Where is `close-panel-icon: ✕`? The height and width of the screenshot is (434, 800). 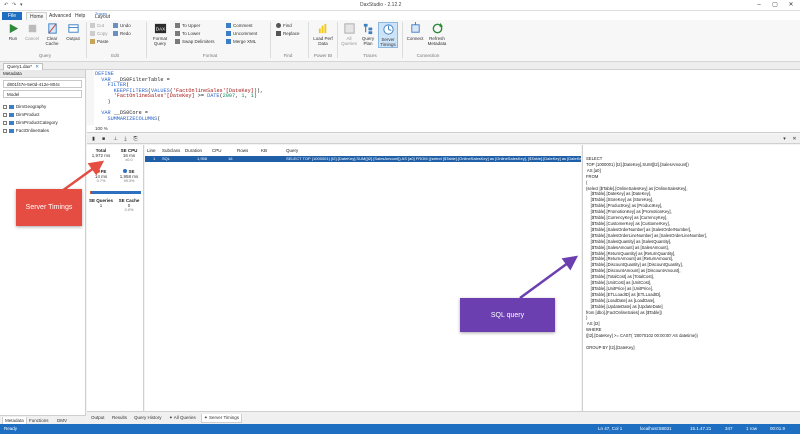
close-panel-icon: ✕ is located at coordinates (794, 139).